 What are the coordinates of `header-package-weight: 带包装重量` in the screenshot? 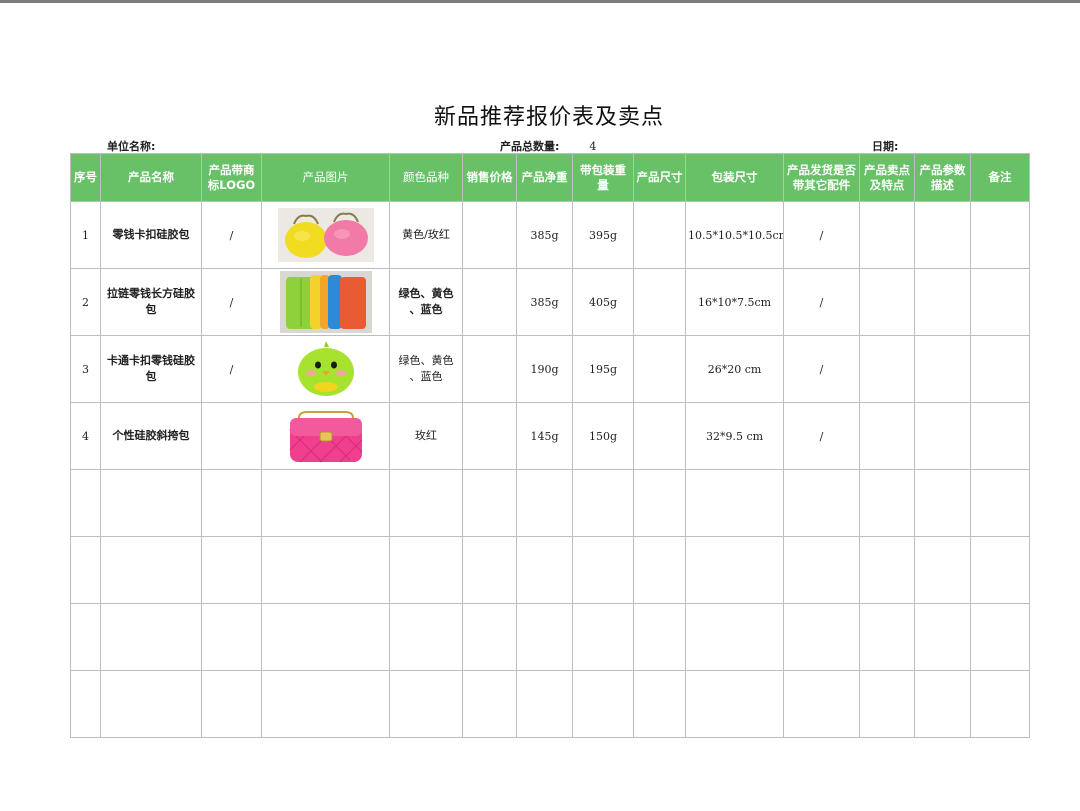 It's located at (603, 177).